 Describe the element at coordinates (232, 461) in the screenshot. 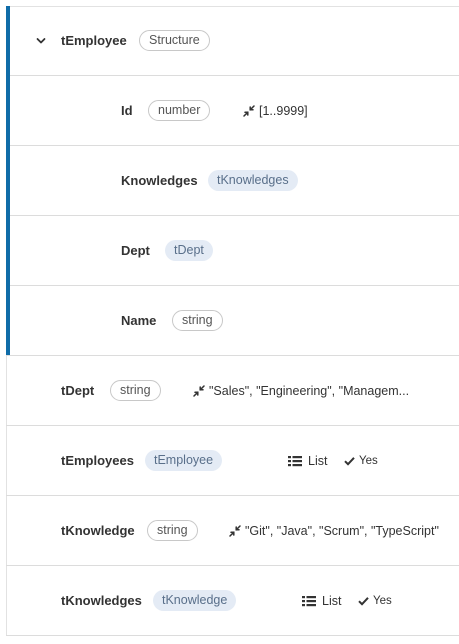

I see `tree-row-type: tEmployees tEmployee List Yes` at that location.